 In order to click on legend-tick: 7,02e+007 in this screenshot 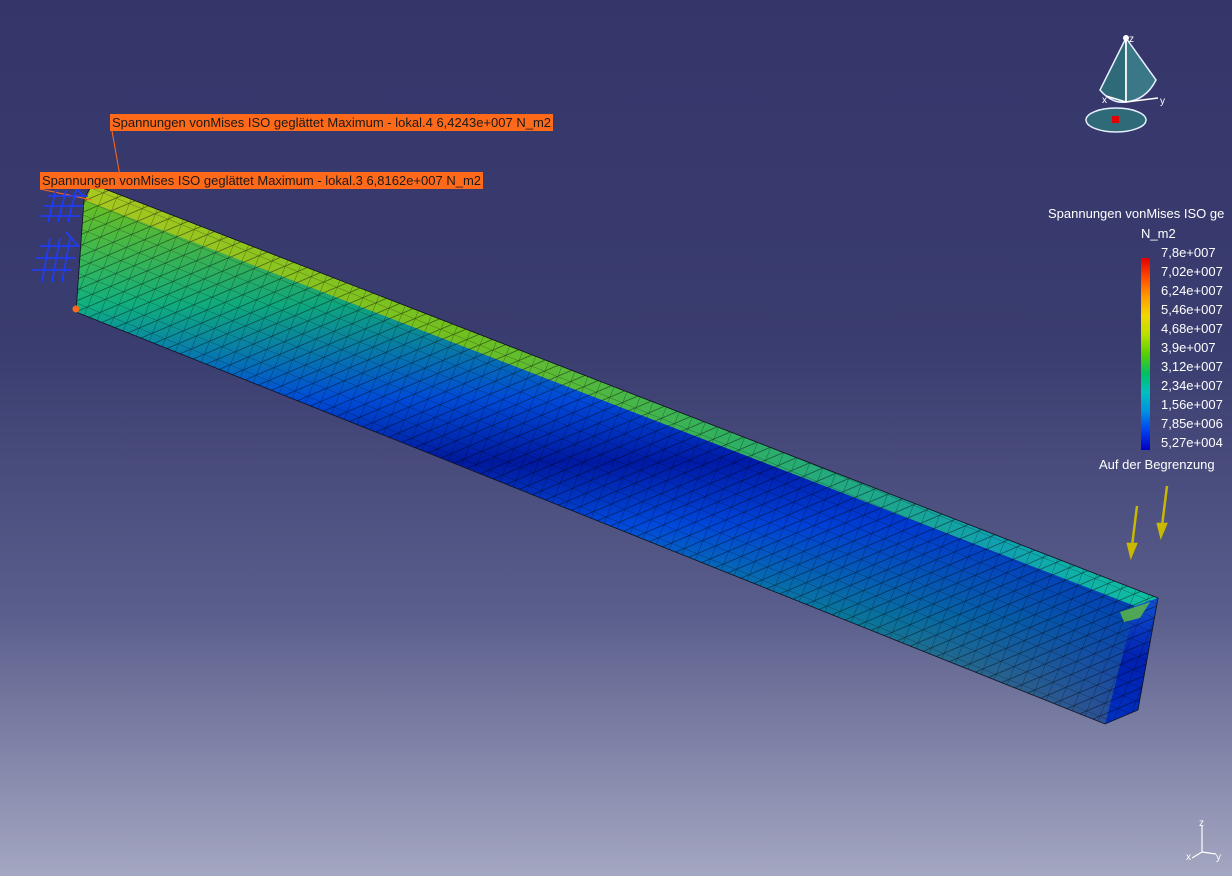, I will do `click(1192, 271)`.